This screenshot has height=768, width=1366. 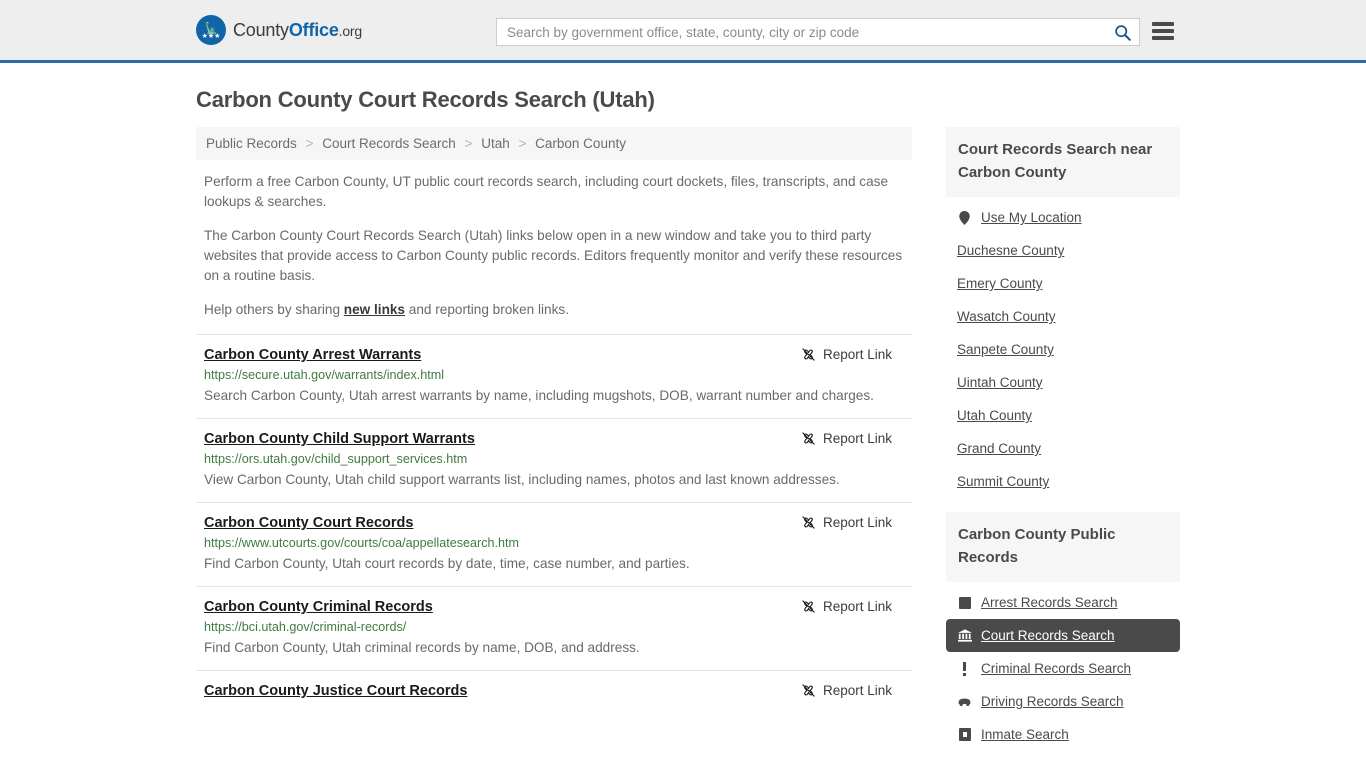 What do you see at coordinates (1003, 481) in the screenshot?
I see `nearby-county-label: Summit County` at bounding box center [1003, 481].